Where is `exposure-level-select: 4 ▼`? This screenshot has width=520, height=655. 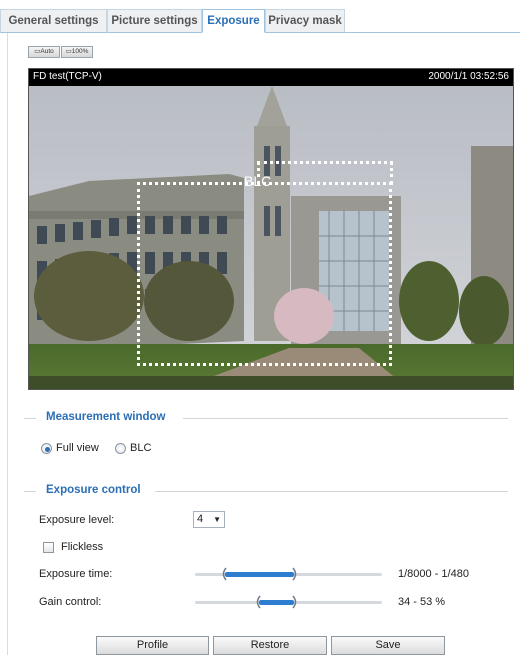
exposure-level-select: 4 ▼ is located at coordinates (209, 519).